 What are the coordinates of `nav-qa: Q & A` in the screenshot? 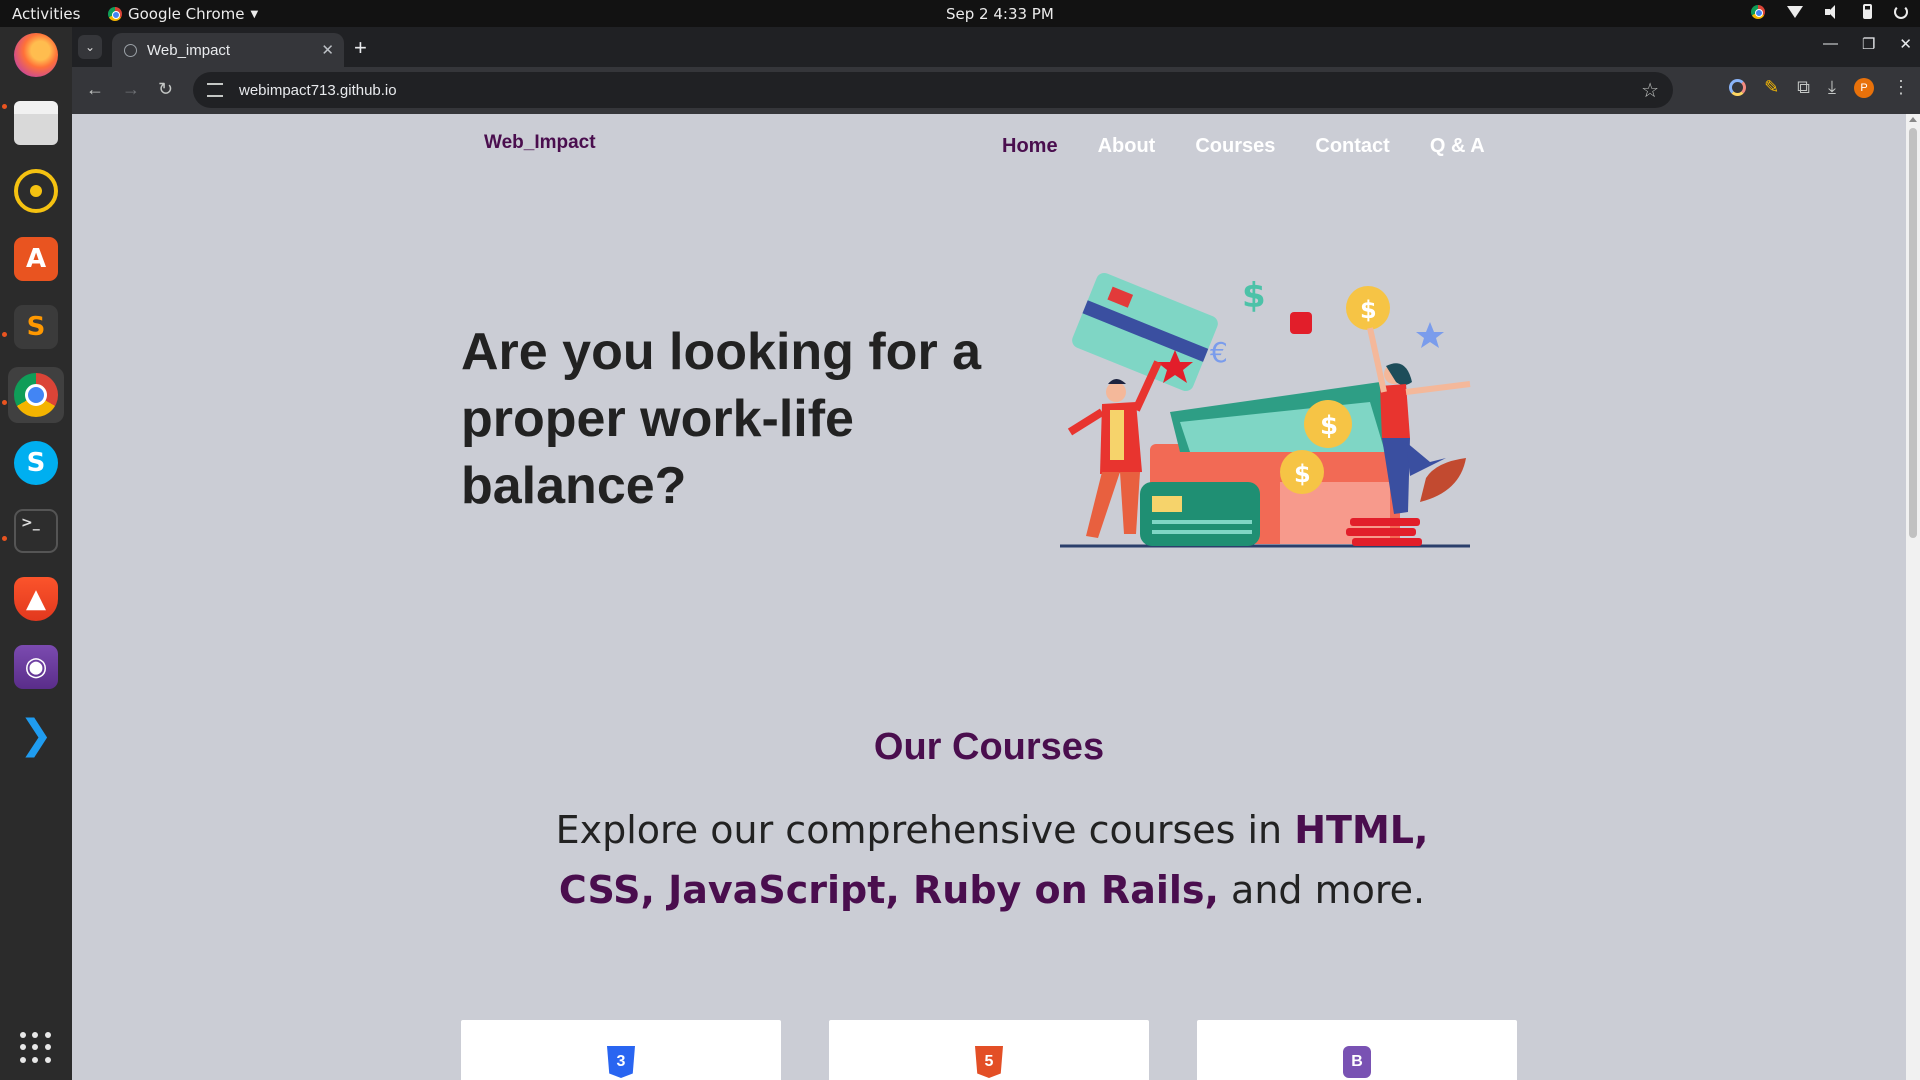 It's located at (1457, 146).